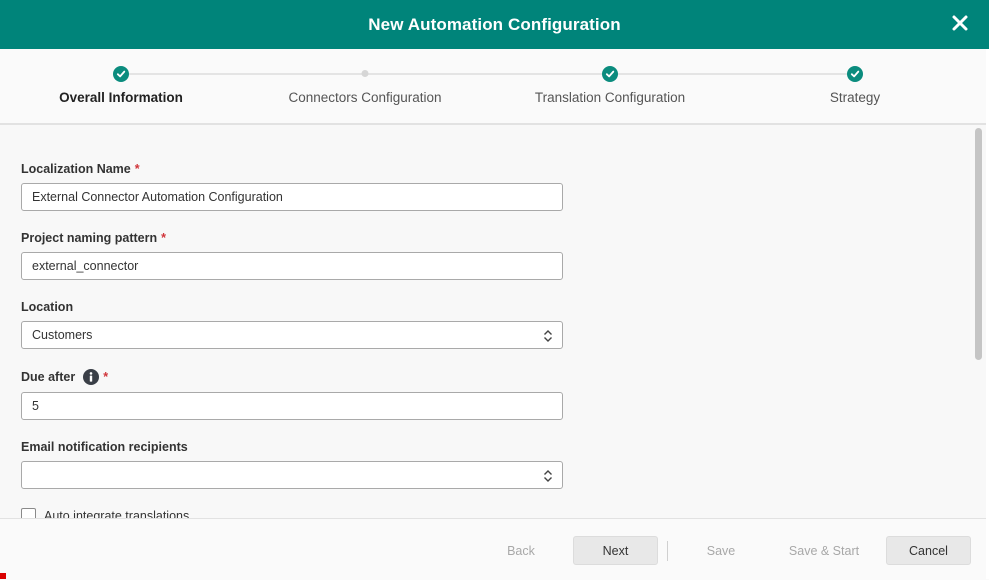 The width and height of the screenshot is (989, 580). I want to click on close-icon, so click(960, 23).